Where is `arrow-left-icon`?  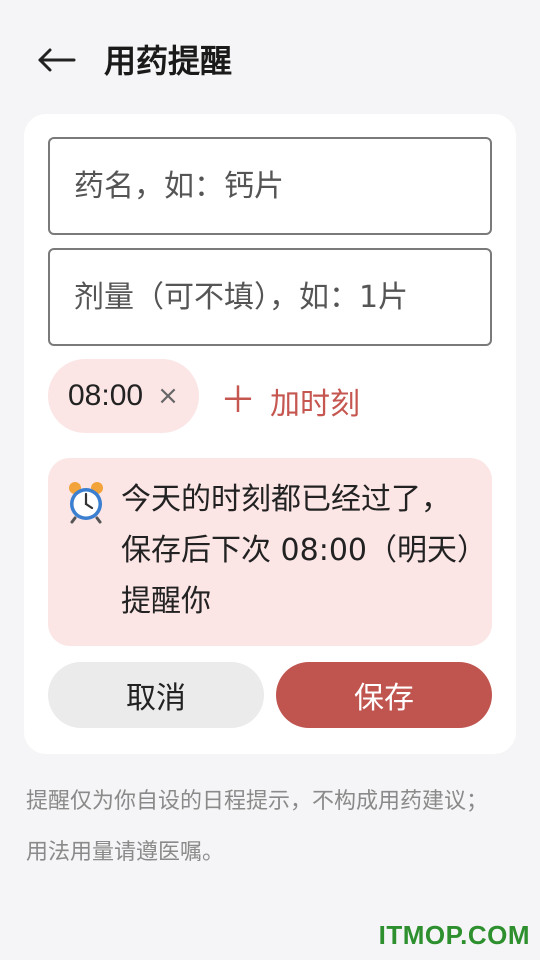 arrow-left-icon is located at coordinates (57, 60).